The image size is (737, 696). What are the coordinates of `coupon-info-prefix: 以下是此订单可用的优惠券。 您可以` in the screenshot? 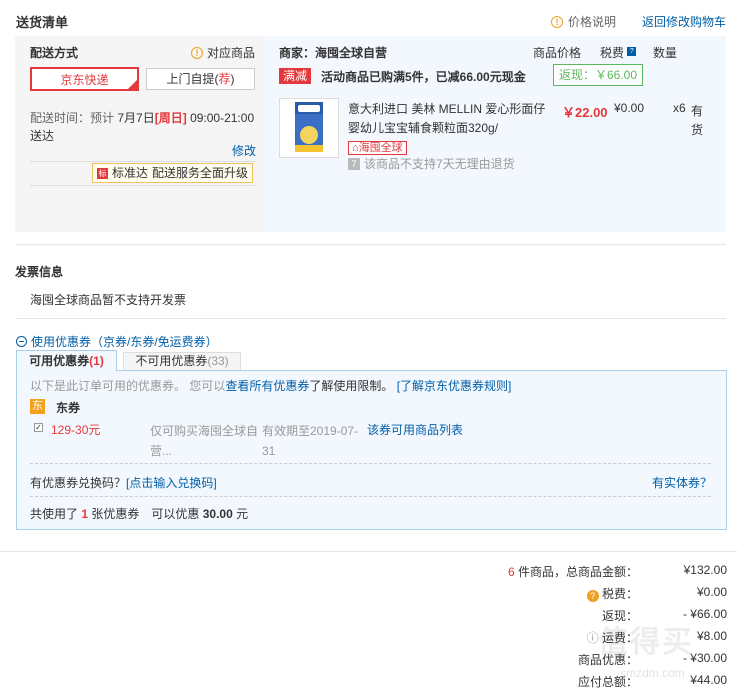 It's located at (128, 386).